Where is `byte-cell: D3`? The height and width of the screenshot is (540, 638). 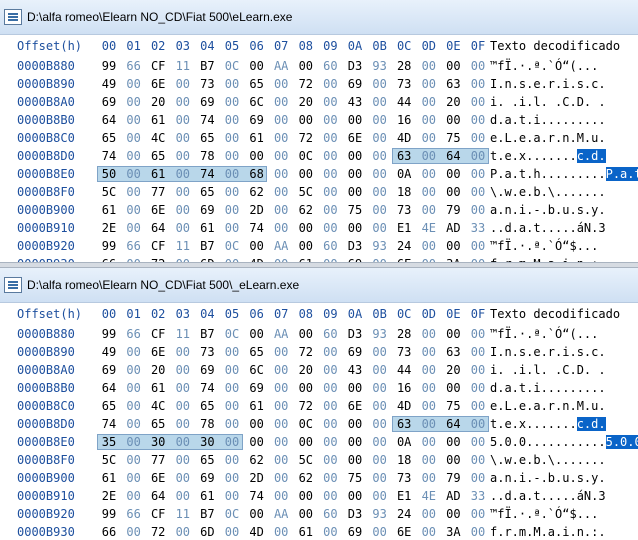 byte-cell: D3 is located at coordinates (355, 246).